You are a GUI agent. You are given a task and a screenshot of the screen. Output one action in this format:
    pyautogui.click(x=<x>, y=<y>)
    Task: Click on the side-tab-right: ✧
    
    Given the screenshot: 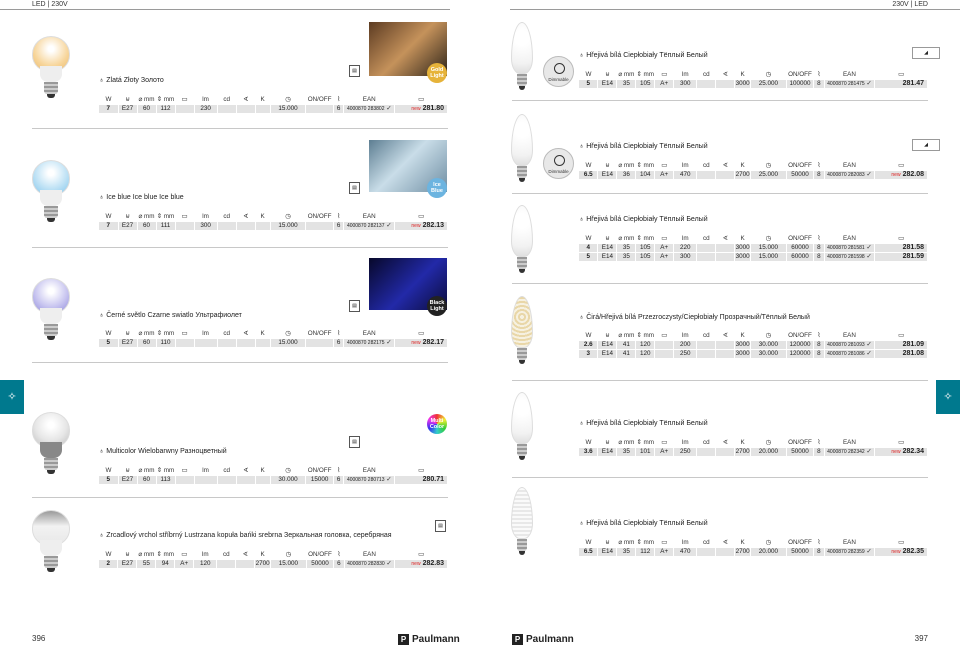 What is the action you would take?
    pyautogui.click(x=948, y=397)
    